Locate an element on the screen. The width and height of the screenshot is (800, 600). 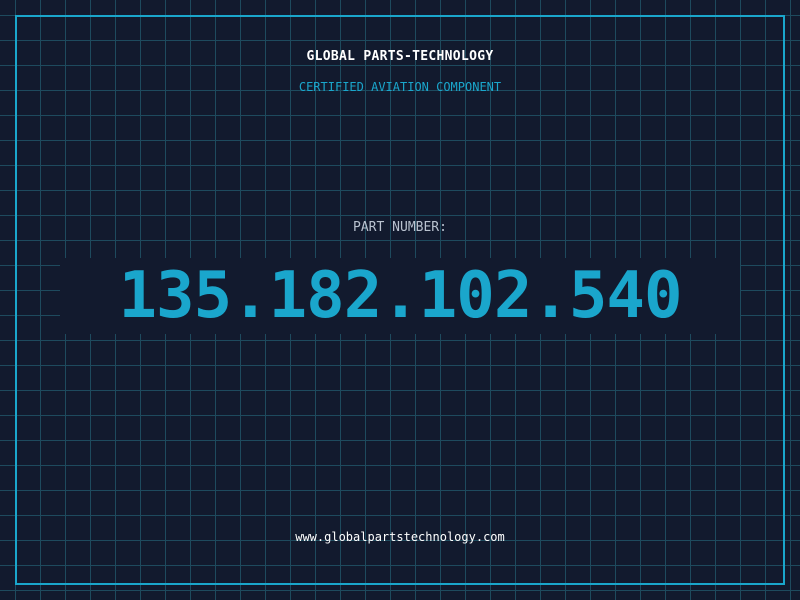
website-url: www.globalpartstechnology.com is located at coordinates (400, 537).